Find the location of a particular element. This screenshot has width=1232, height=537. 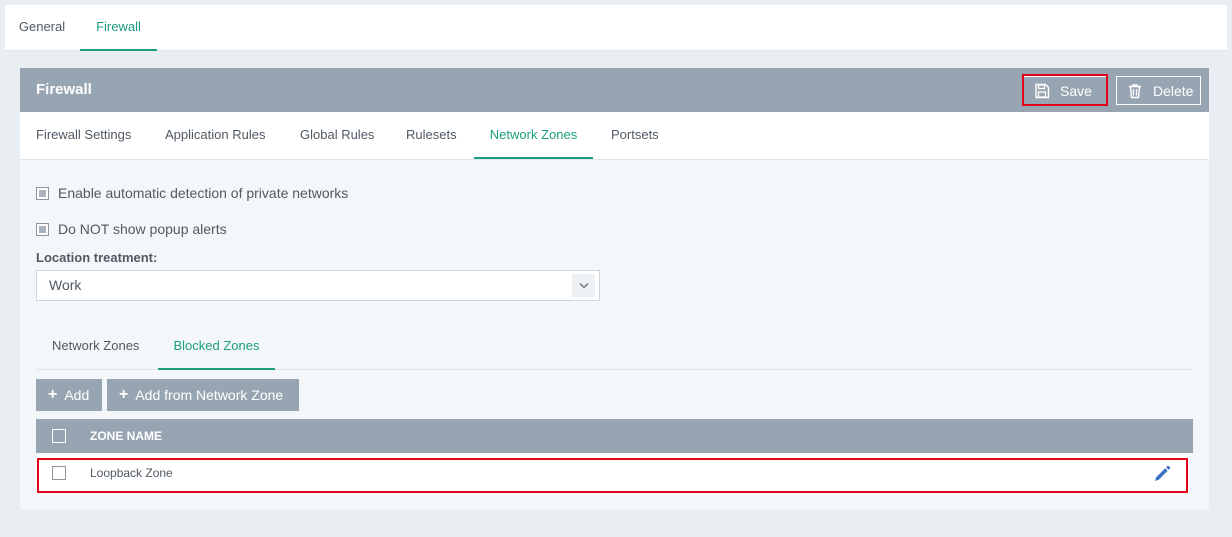

location-treatment-value: Work is located at coordinates (65, 285).